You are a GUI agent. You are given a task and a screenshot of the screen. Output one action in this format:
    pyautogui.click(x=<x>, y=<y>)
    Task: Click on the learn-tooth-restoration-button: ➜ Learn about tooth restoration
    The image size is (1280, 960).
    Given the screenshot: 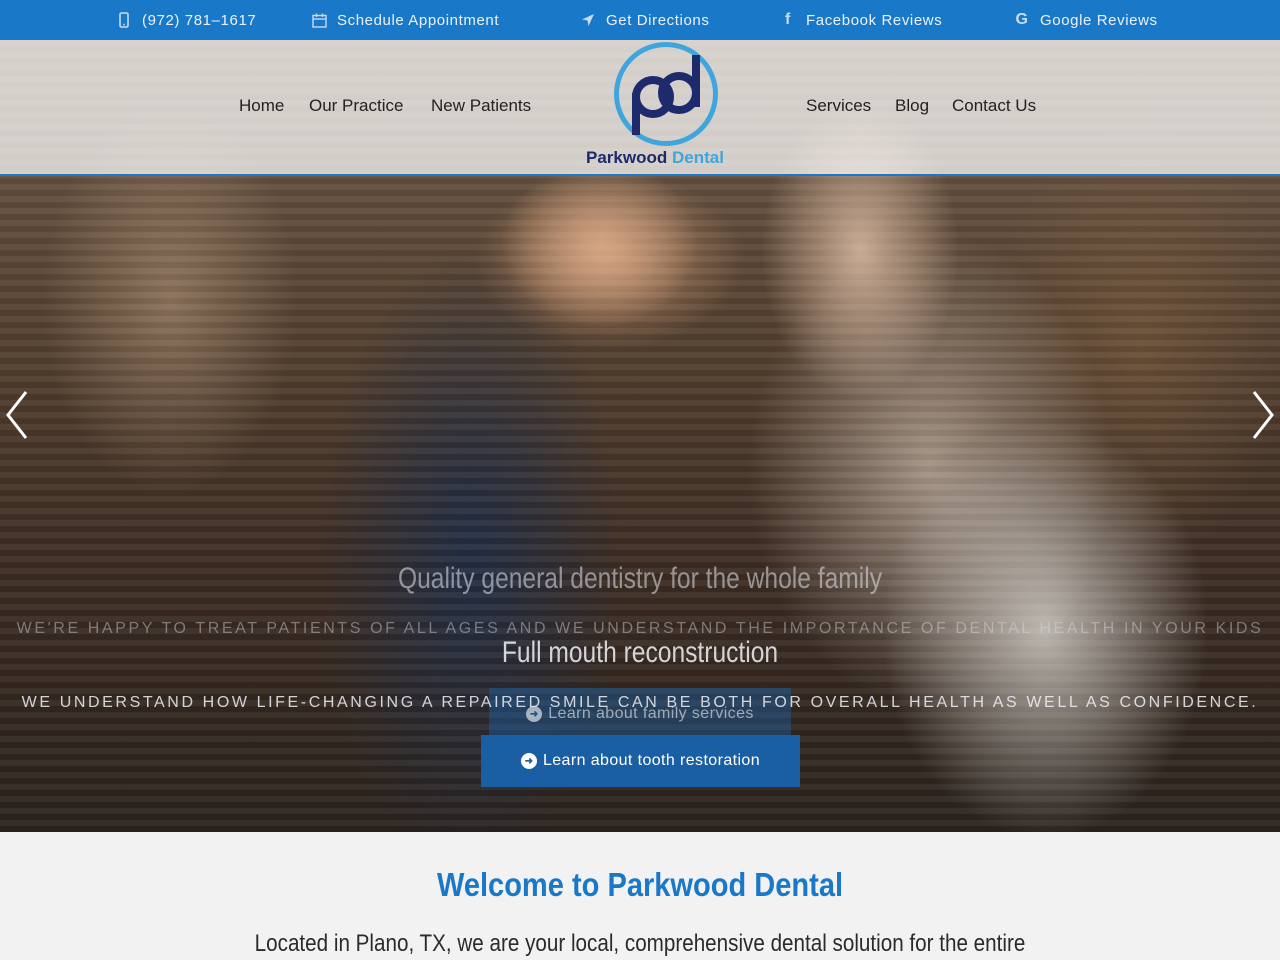 What is the action you would take?
    pyautogui.click(x=640, y=761)
    